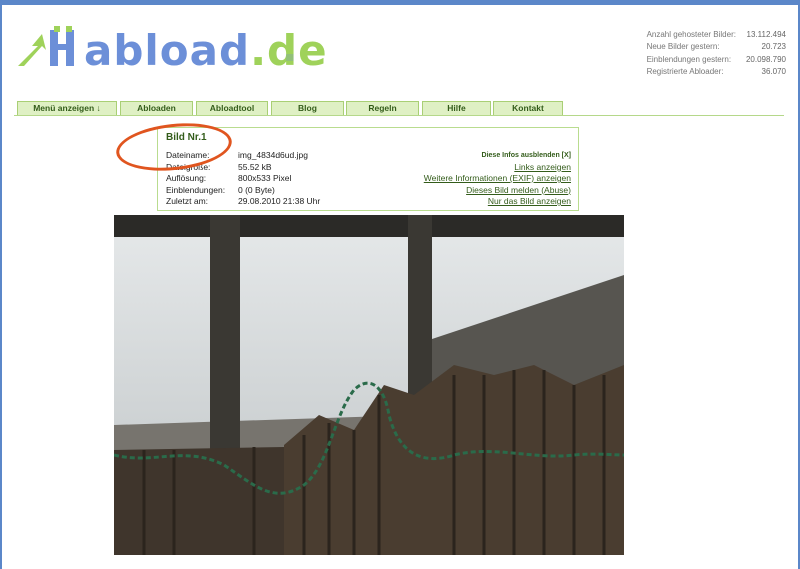 The image size is (800, 569). I want to click on hide-info-link: Diese Infos ausblenden [X], so click(497, 156).